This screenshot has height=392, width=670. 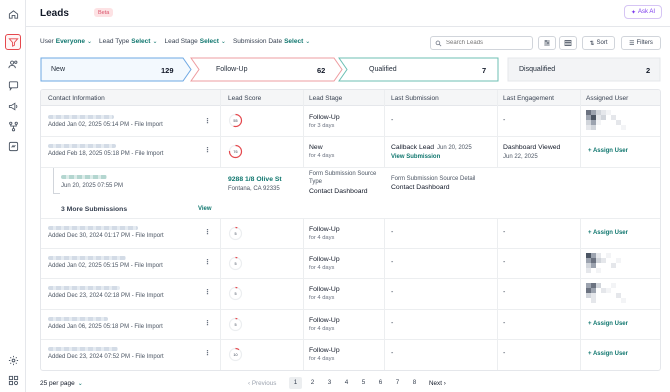 What do you see at coordinates (76, 98) in the screenshot?
I see `header-contact: Contact Information` at bounding box center [76, 98].